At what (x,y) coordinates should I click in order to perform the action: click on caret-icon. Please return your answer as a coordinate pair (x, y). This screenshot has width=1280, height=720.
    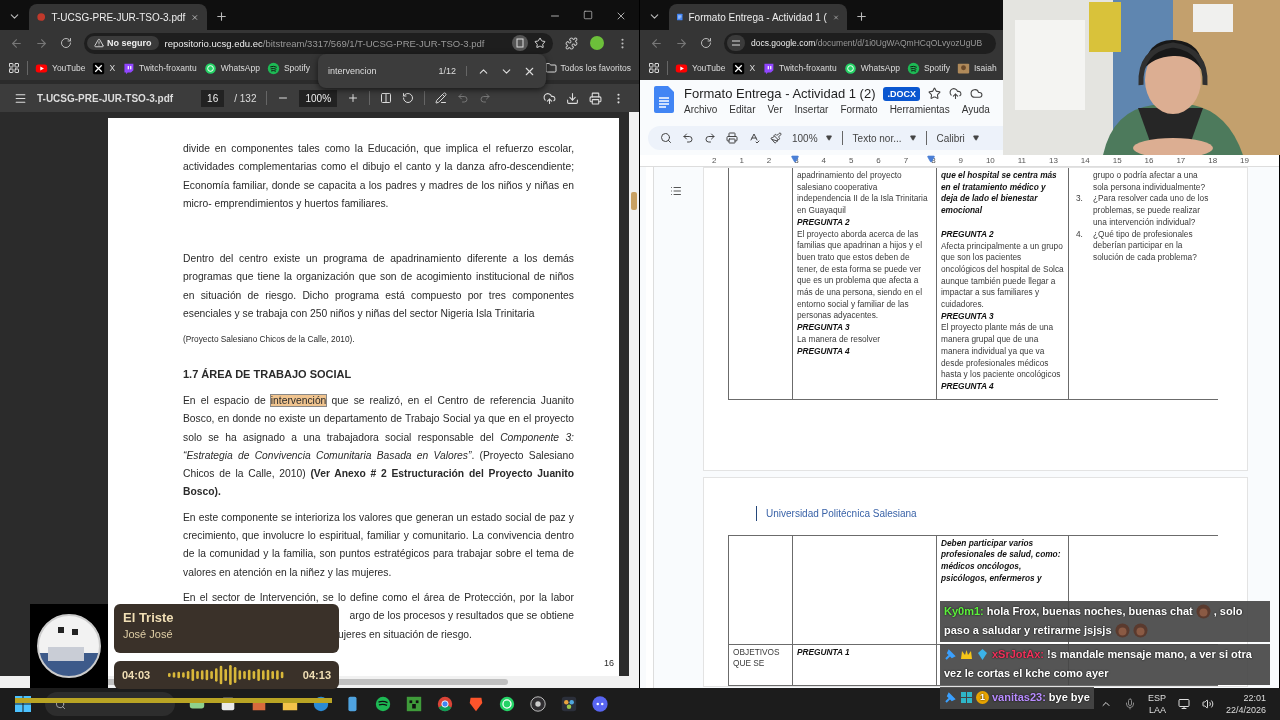
    Looking at the image, I should click on (975, 138).